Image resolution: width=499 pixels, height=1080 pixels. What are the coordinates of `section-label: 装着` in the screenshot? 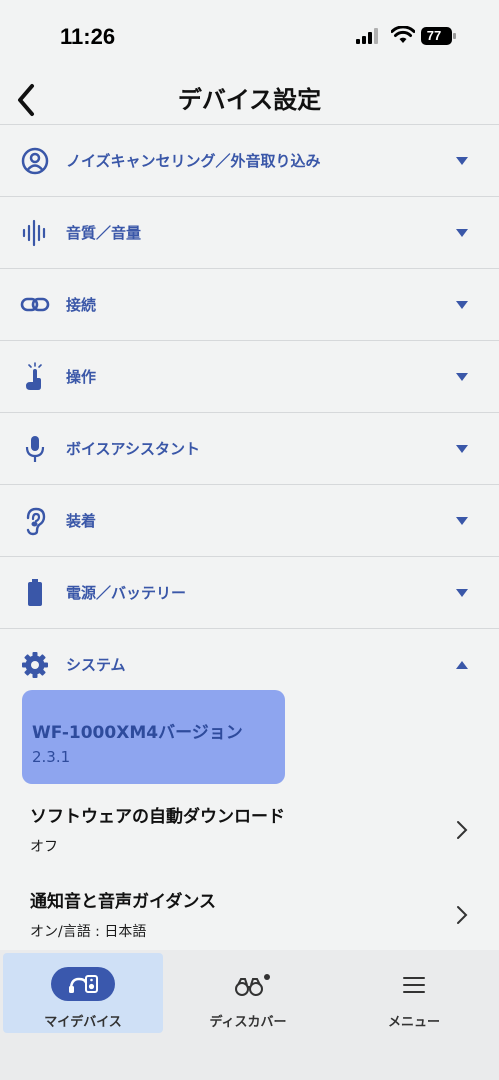 It's located at (81, 521).